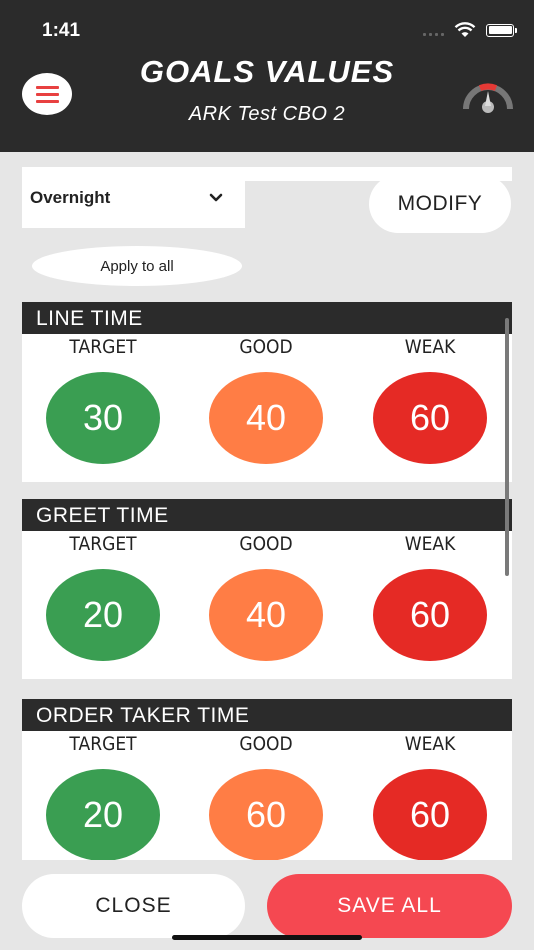 The height and width of the screenshot is (950, 534). Describe the element at coordinates (267, 515) in the screenshot. I see `section-title: GREET TIME` at that location.